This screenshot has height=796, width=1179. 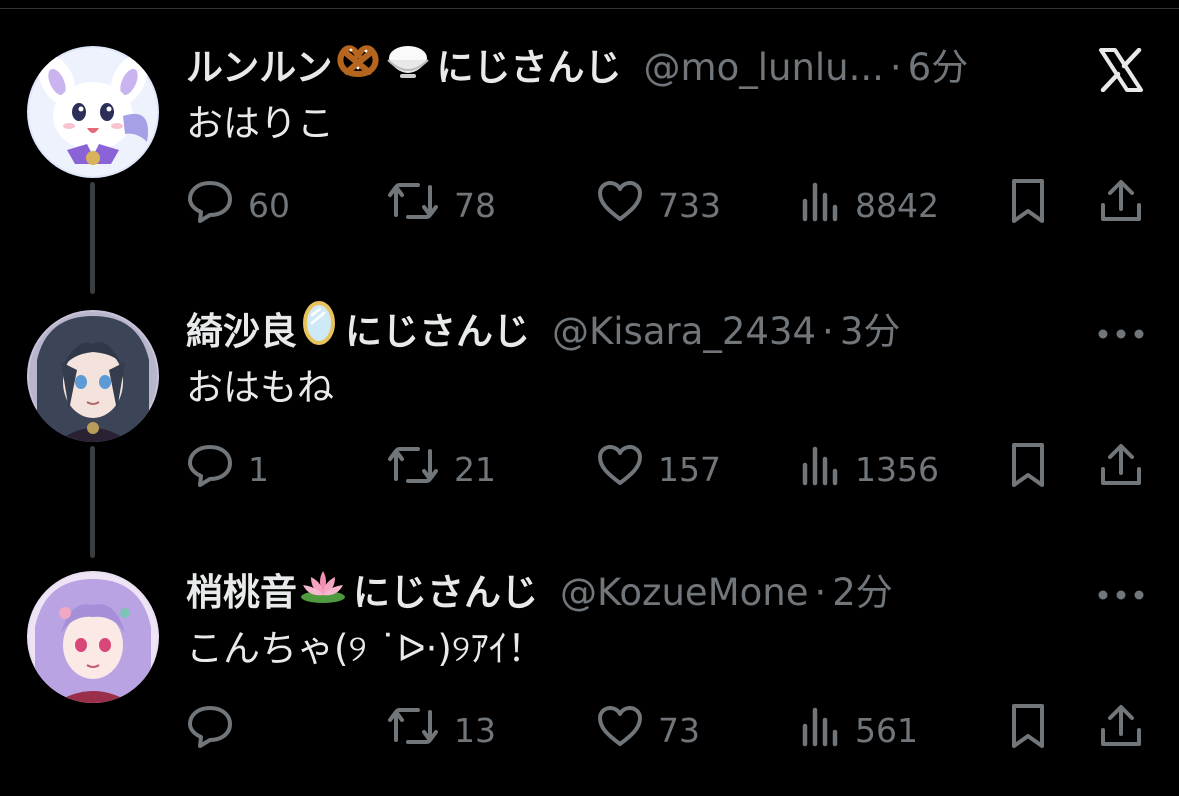 I want to click on views-button: 1356, so click(x=870, y=469).